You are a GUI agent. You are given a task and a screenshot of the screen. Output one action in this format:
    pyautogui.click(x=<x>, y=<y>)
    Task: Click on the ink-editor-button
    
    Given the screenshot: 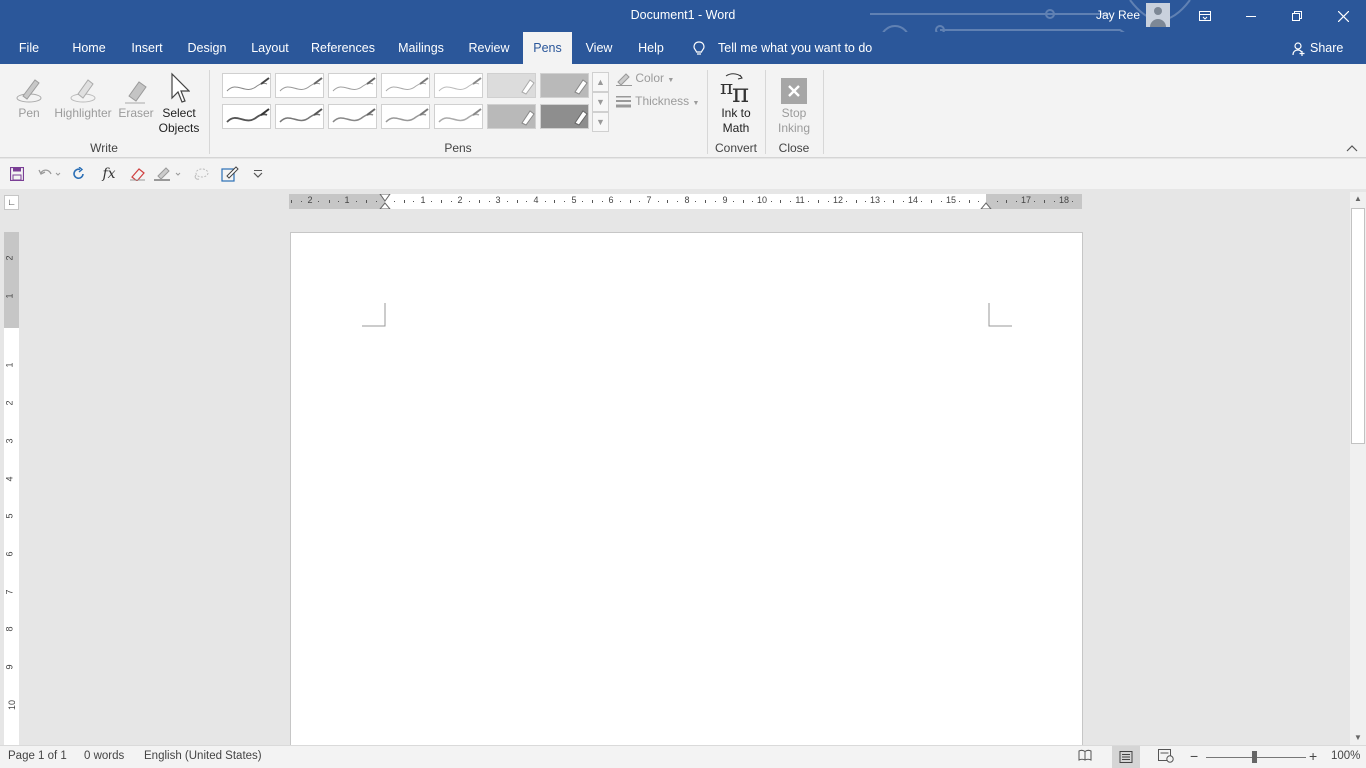 What is the action you would take?
    pyautogui.click(x=230, y=174)
    